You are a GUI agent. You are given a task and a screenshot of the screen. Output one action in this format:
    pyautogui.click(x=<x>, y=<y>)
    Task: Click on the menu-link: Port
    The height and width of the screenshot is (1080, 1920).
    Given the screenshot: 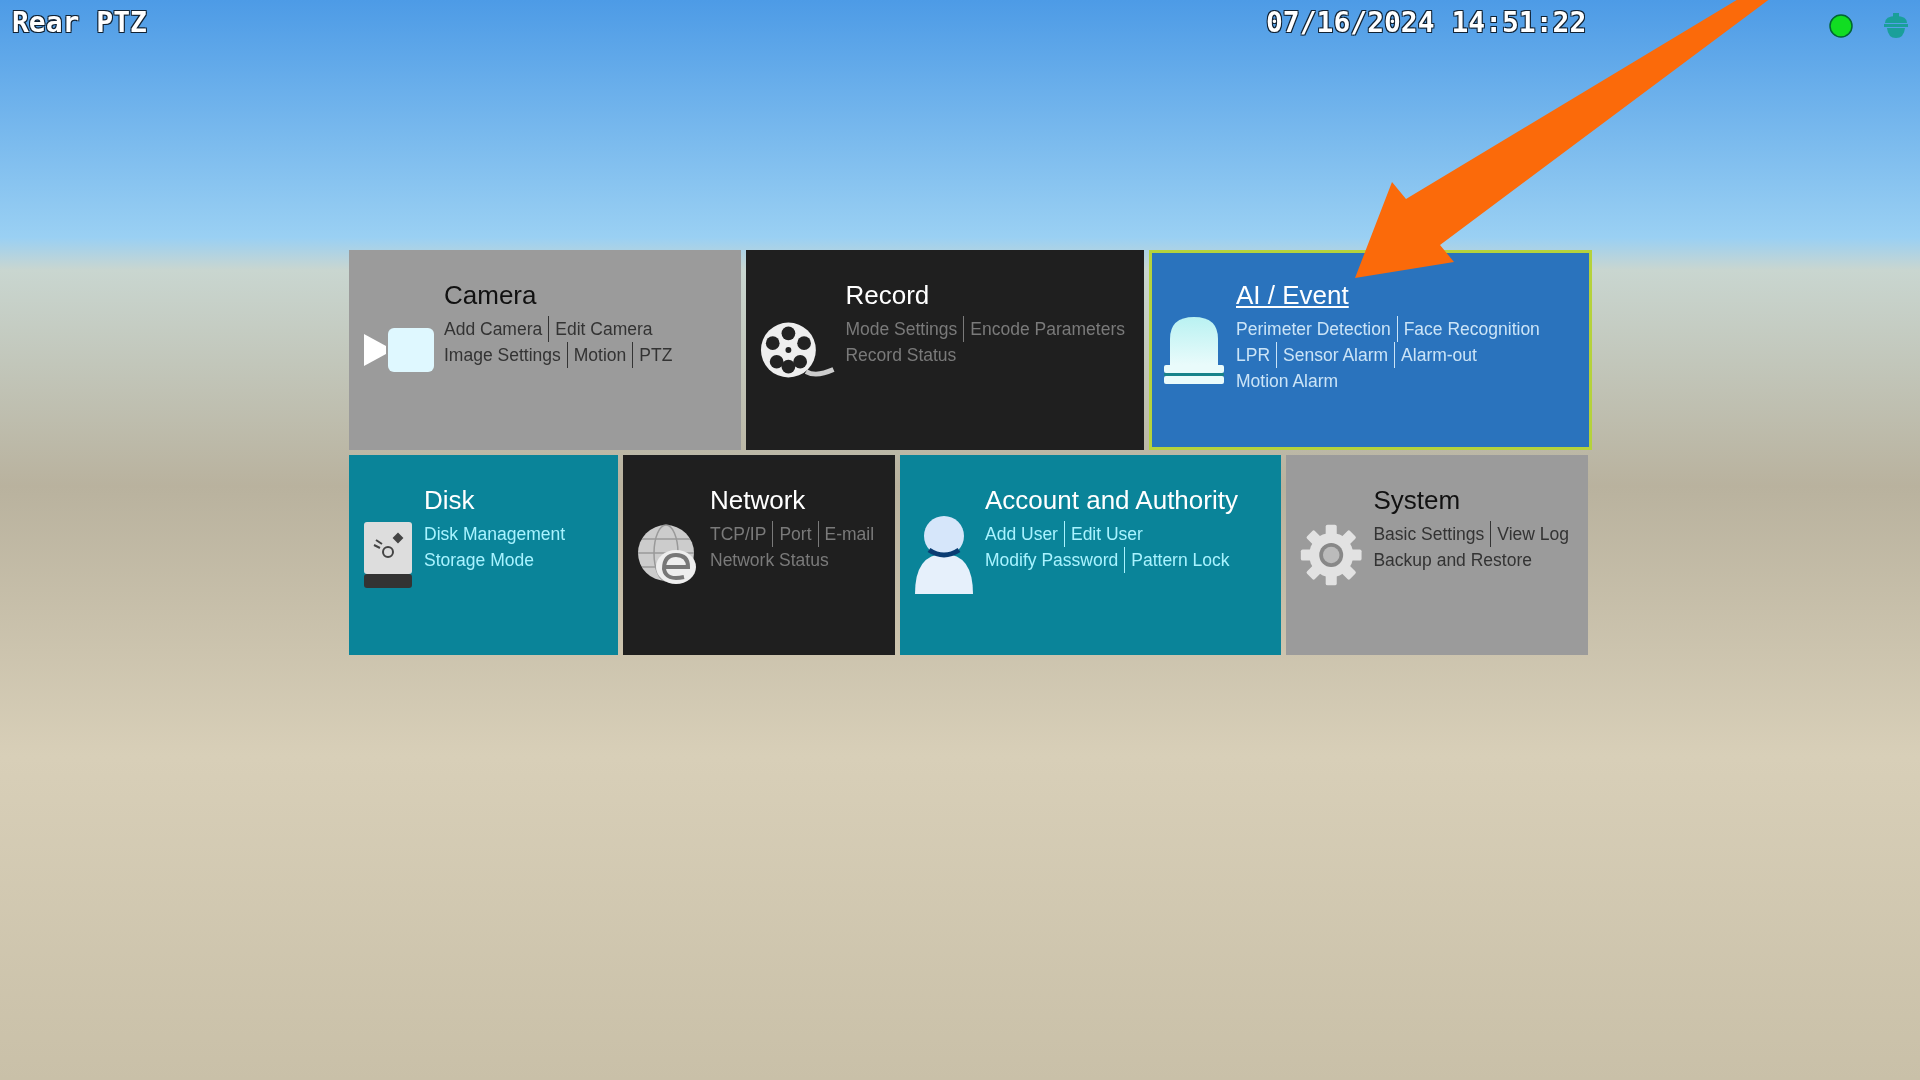 What is the action you would take?
    pyautogui.click(x=795, y=533)
    